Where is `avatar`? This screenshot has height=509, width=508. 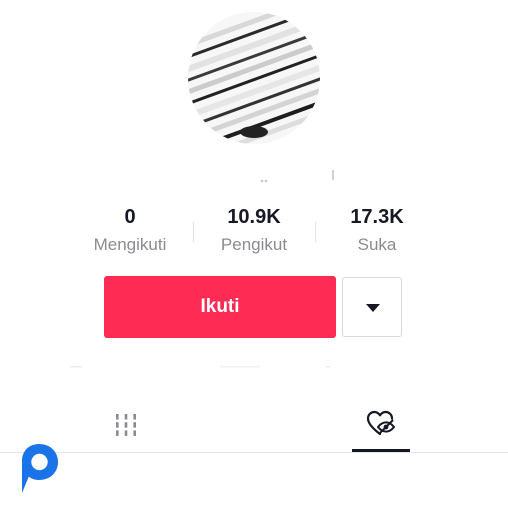 avatar is located at coordinates (254, 78).